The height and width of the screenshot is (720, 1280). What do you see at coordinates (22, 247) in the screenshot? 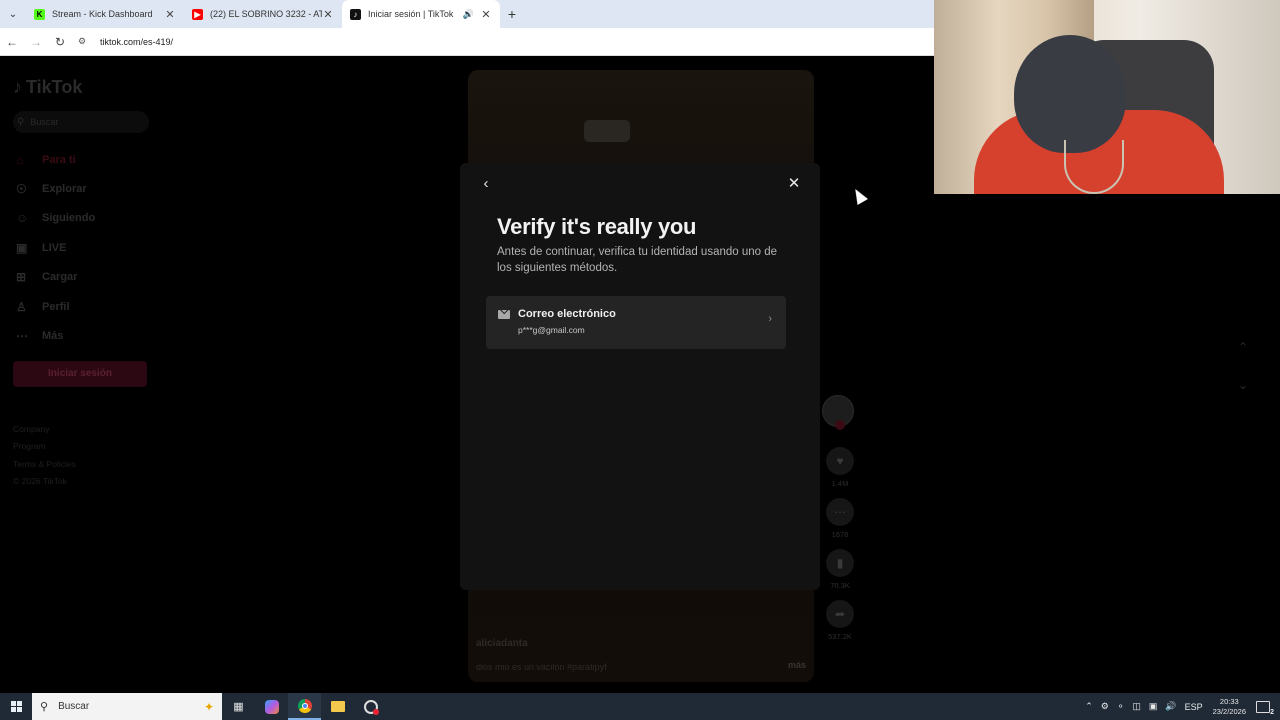
I see `live-icon: ▣` at bounding box center [22, 247].